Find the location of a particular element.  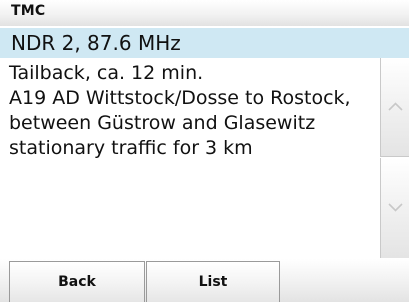

station-label: NDR 2, 87.6 MHz is located at coordinates (96, 43).